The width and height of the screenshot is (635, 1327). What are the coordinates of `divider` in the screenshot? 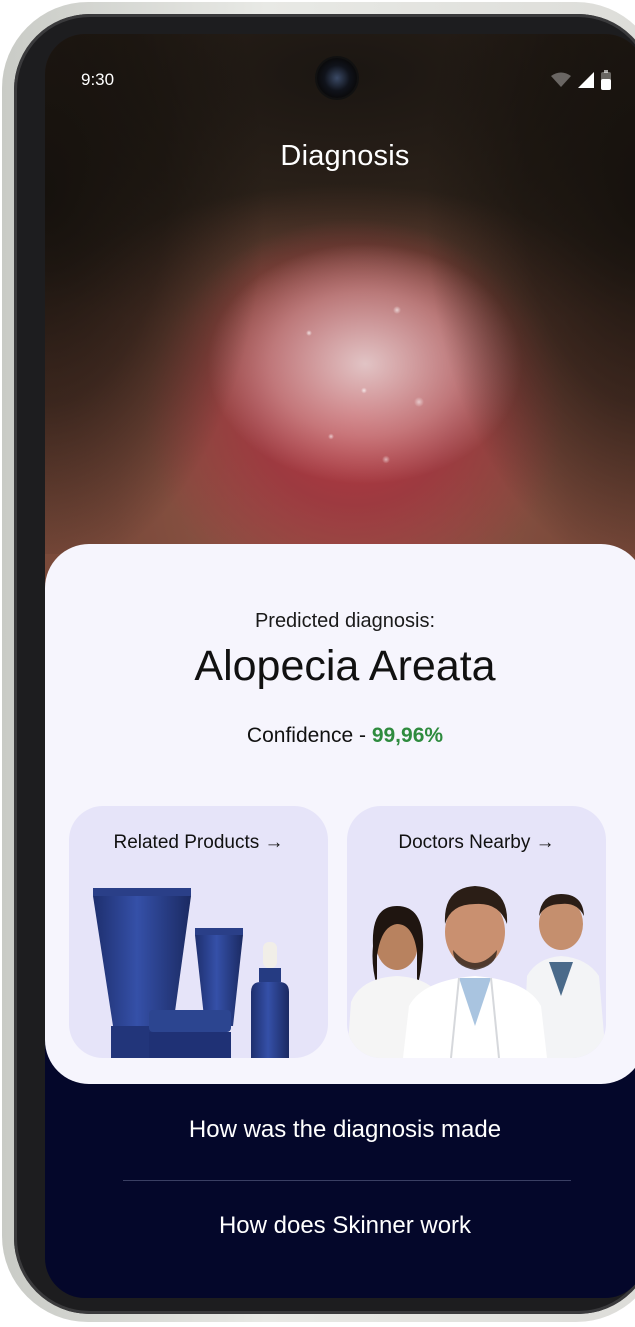 It's located at (347, 1180).